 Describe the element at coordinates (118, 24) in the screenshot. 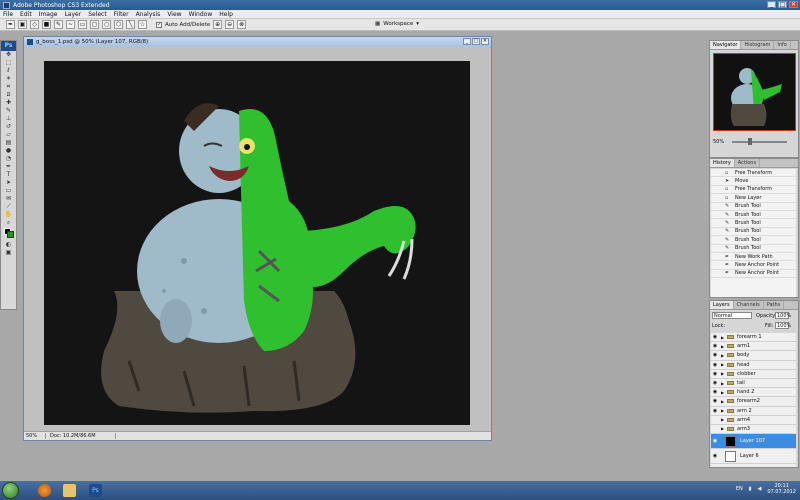

I see `polygon-icon: ⬡` at that location.